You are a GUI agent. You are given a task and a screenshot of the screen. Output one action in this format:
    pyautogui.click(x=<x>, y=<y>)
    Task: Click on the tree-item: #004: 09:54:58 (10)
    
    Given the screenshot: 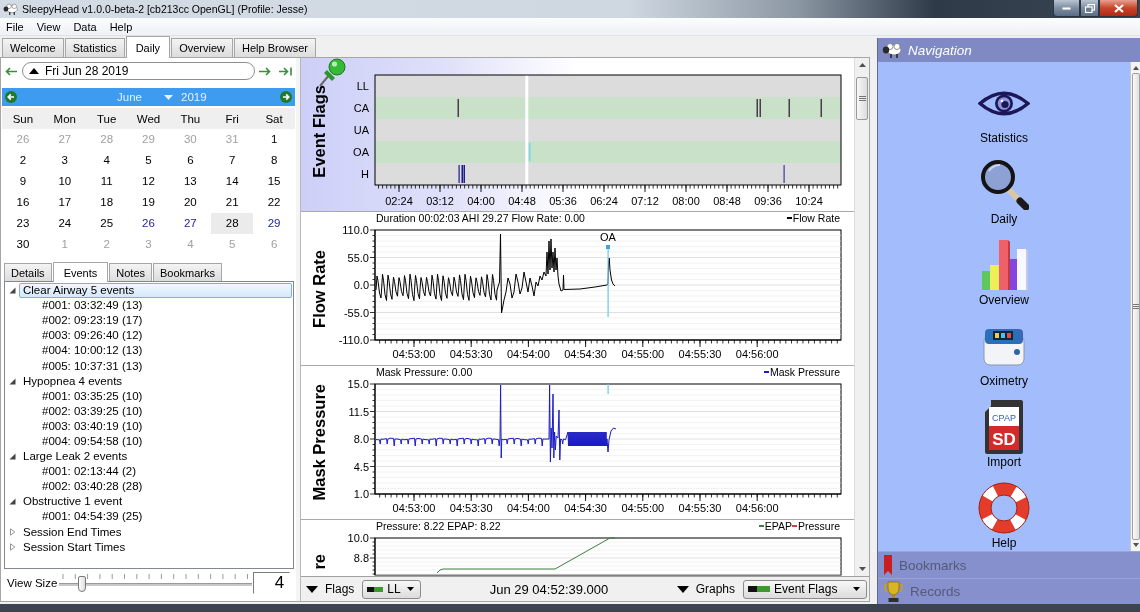 What is the action you would take?
    pyautogui.click(x=92, y=441)
    